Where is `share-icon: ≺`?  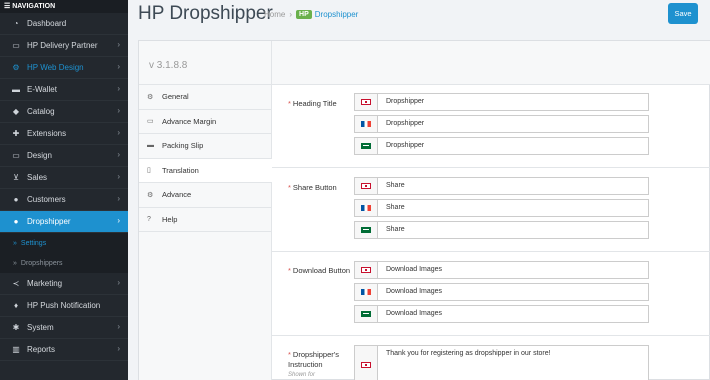 share-icon: ≺ is located at coordinates (16, 283).